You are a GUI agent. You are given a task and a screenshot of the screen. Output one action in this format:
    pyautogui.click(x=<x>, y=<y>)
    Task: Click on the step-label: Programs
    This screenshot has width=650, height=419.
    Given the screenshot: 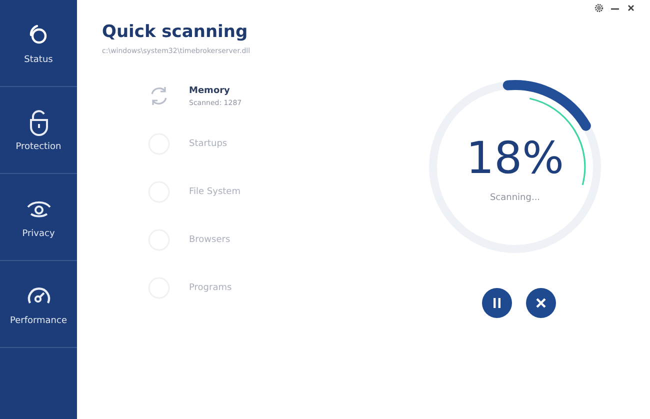 What is the action you would take?
    pyautogui.click(x=210, y=288)
    